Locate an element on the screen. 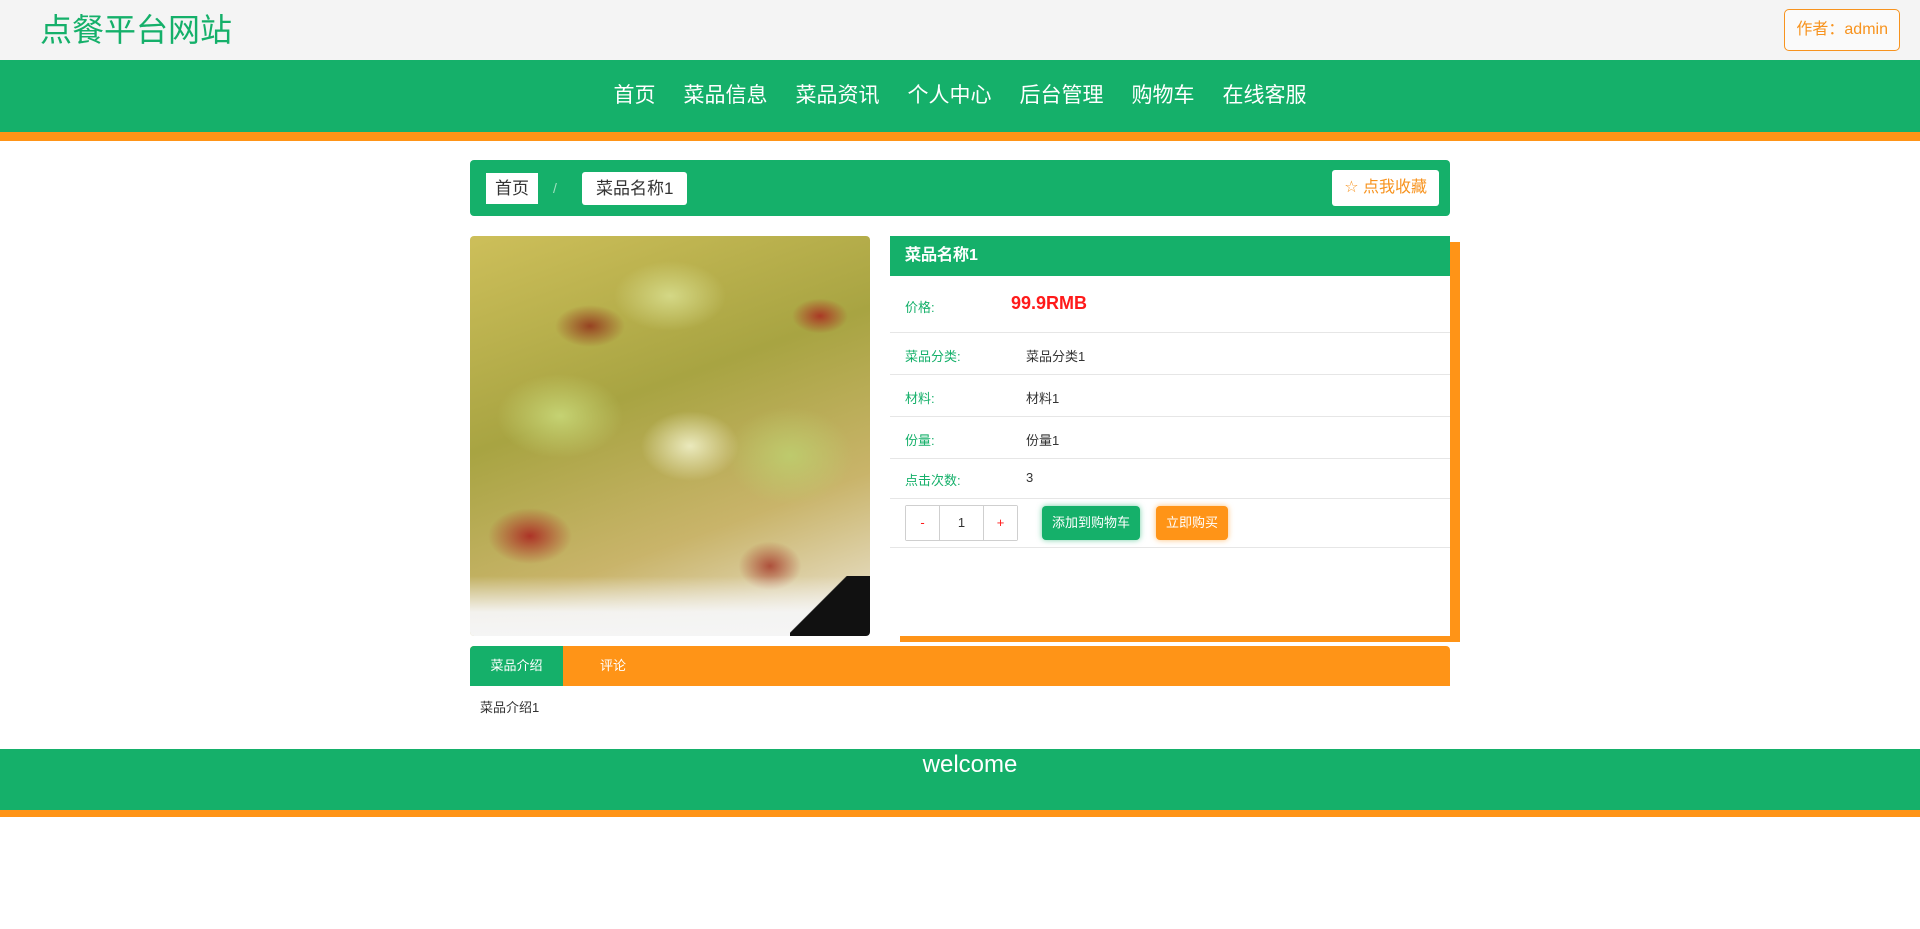  category-row: 菜品分类: 菜品分类1 is located at coordinates (1170, 354).